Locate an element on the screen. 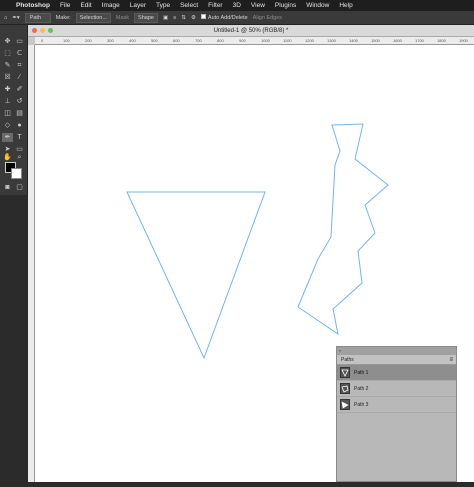 Image resolution: width=474 pixels, height=487 pixels. ruler-tick: 1400 is located at coordinates (353, 40).